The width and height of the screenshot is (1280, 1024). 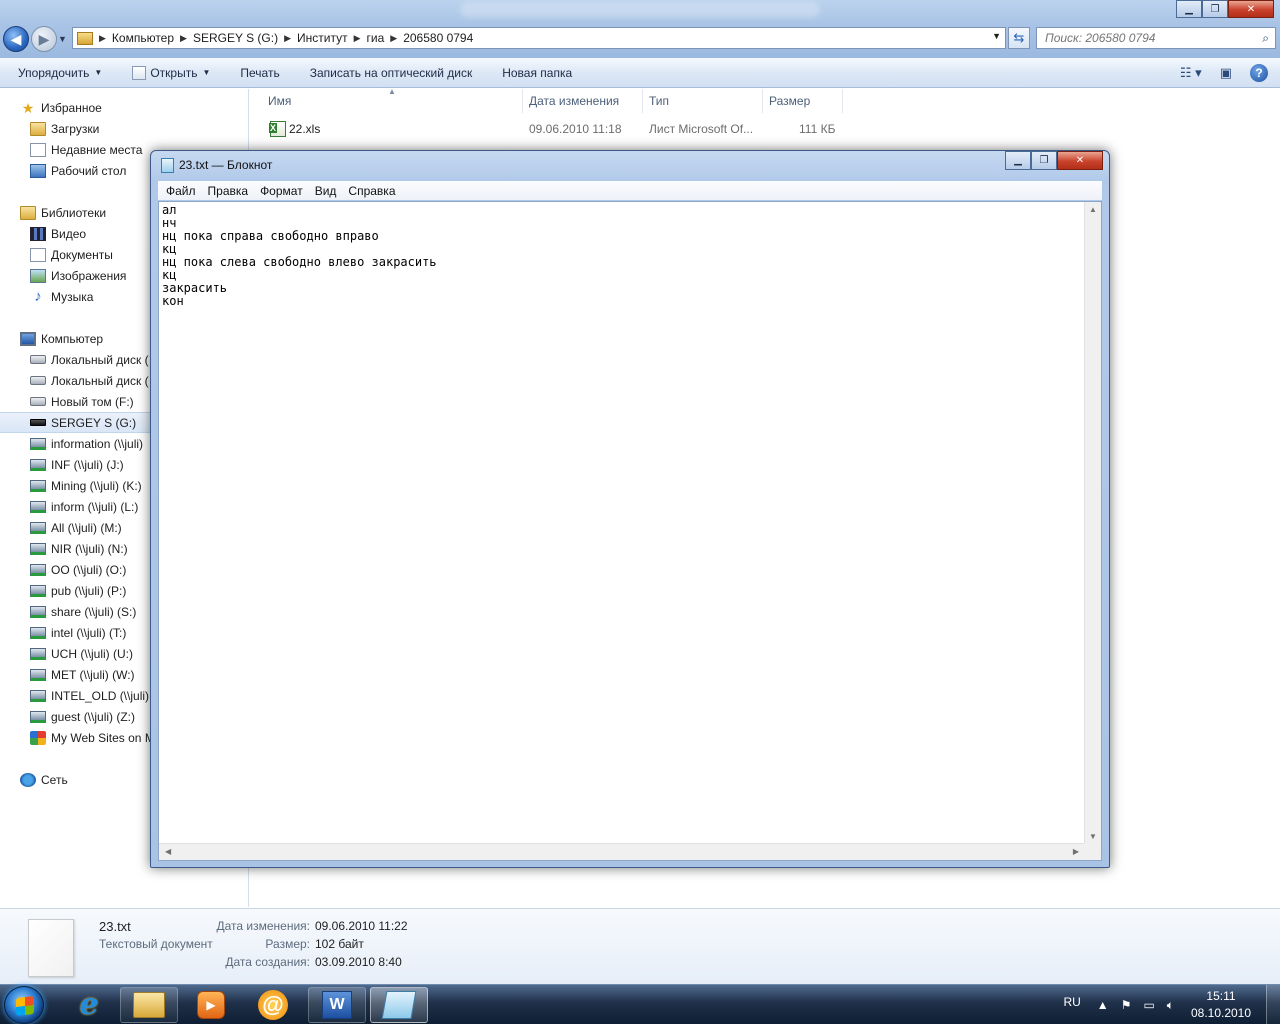 I want to click on show-hidden-icons-icon: ▲, so click(x=1103, y=1005).